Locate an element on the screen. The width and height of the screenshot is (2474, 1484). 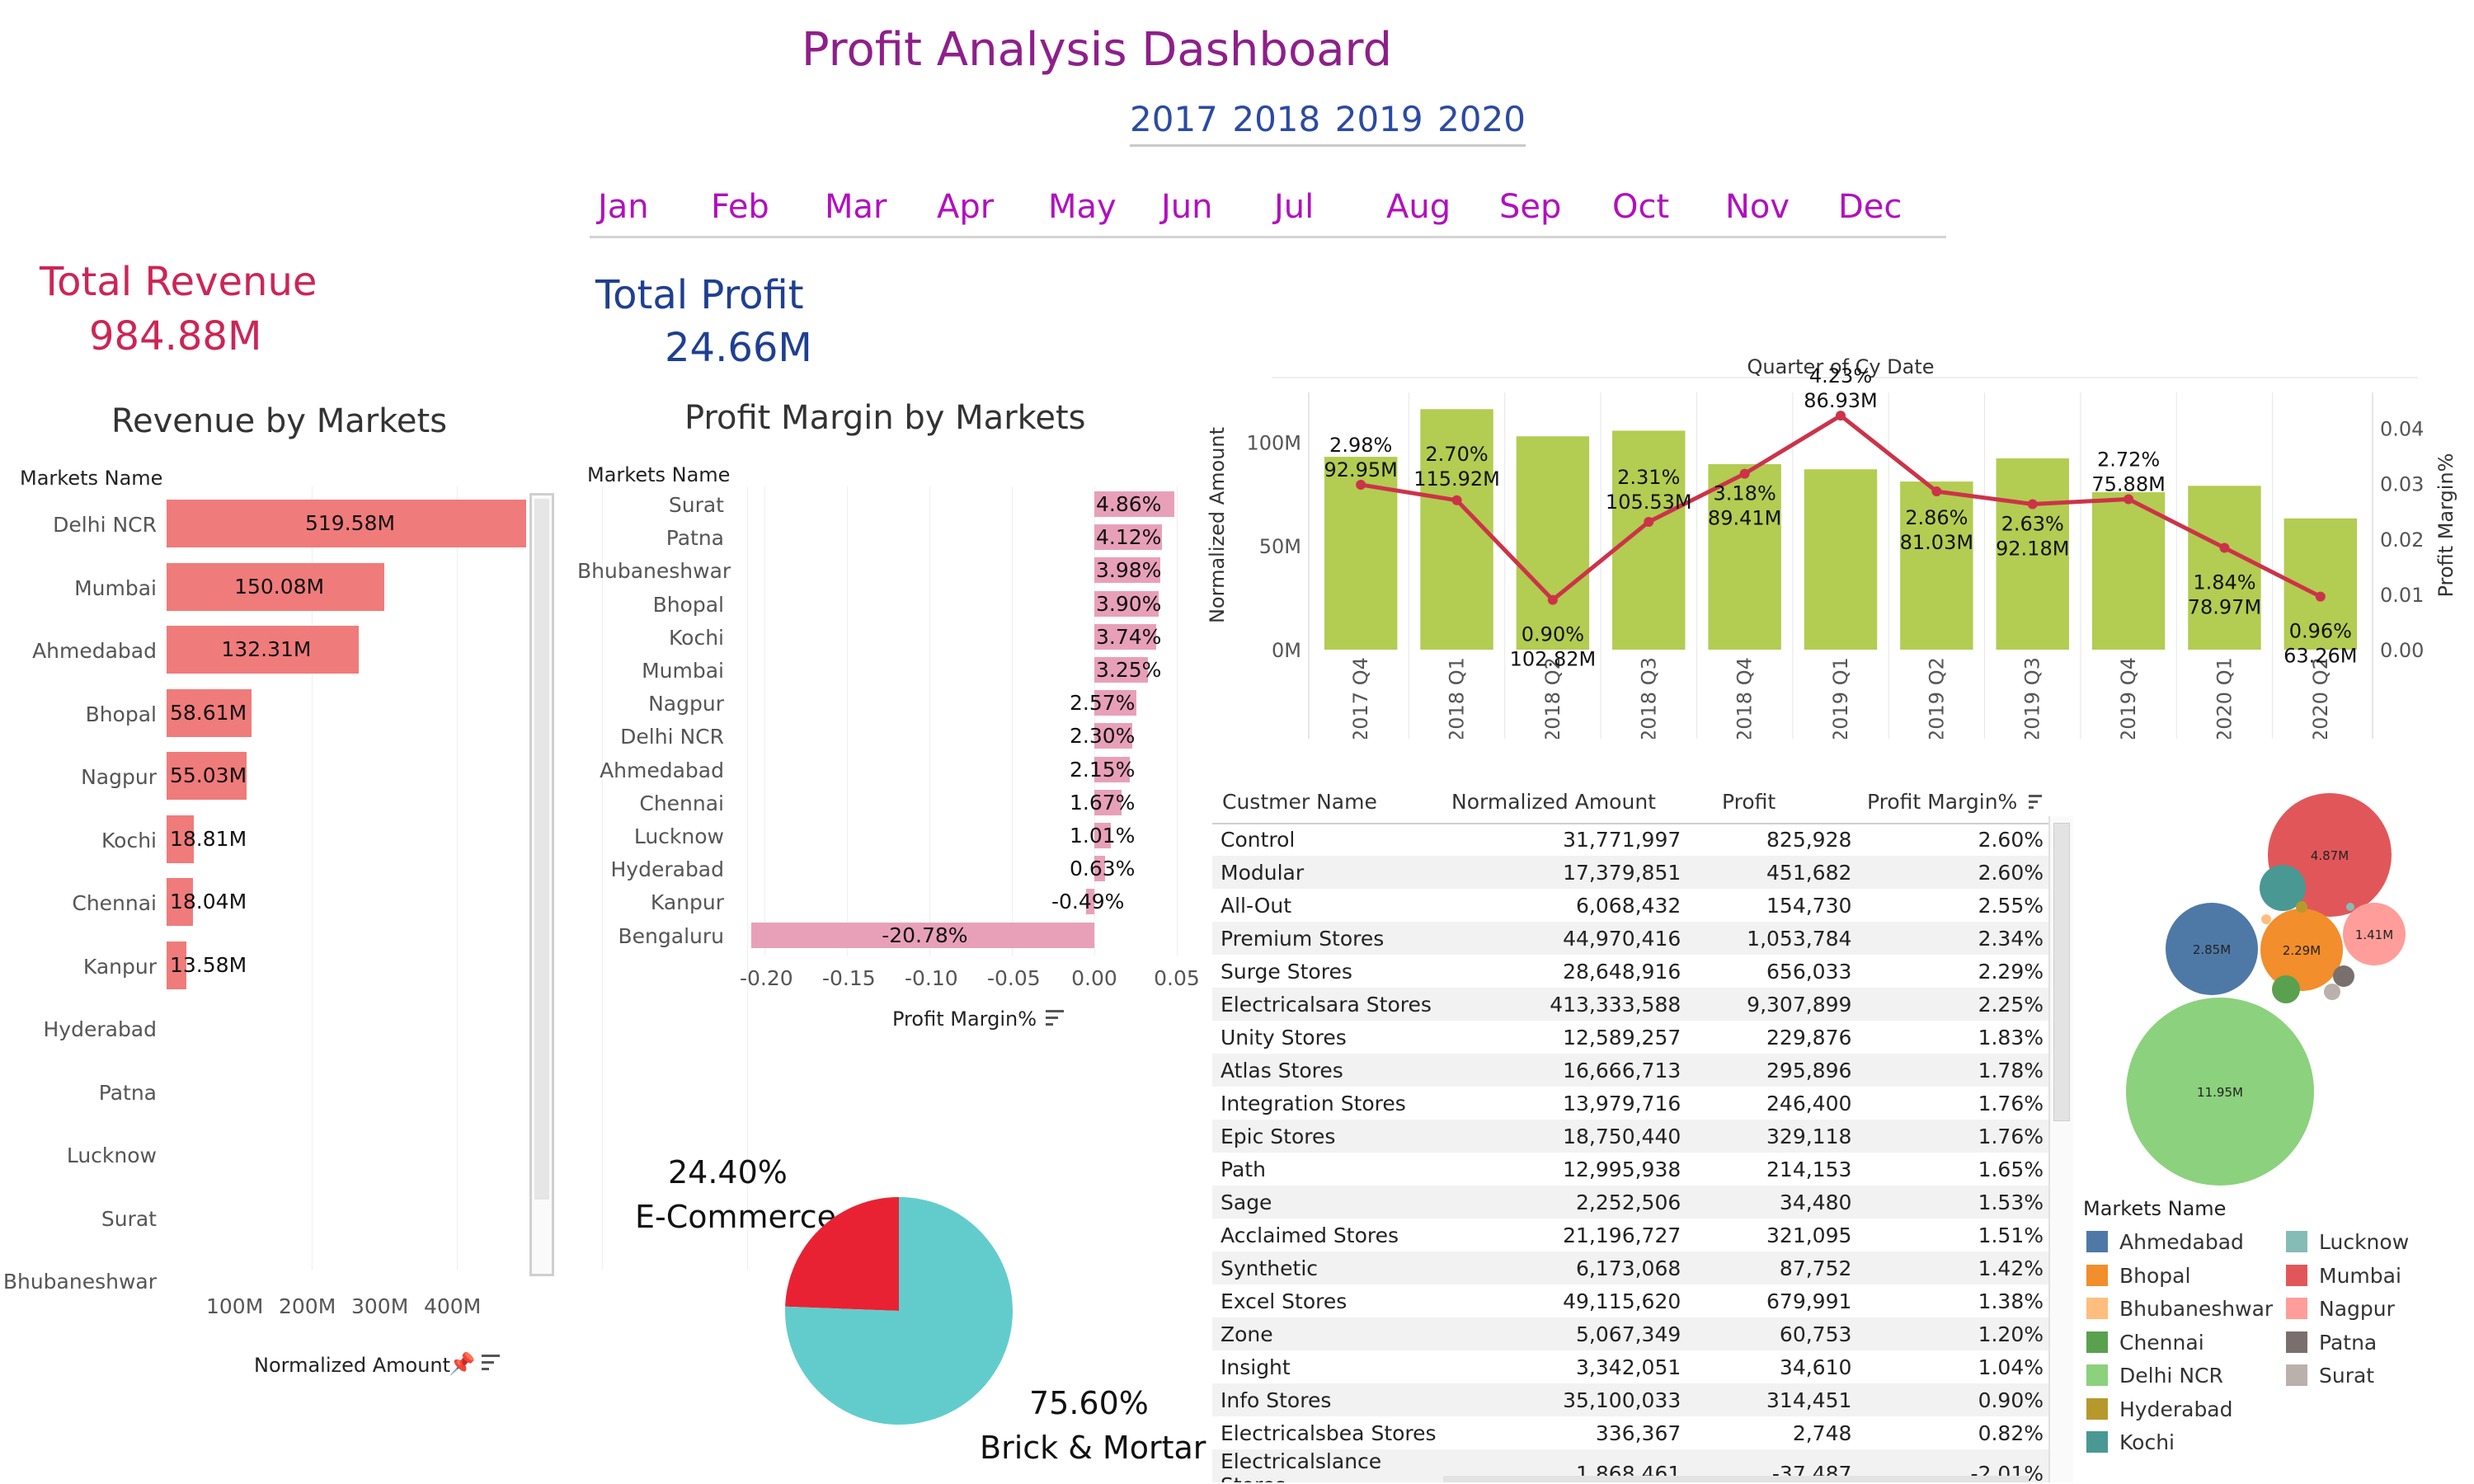
table-row: Modular 17,379,851 451,682 2.60% is located at coordinates (1630, 873).